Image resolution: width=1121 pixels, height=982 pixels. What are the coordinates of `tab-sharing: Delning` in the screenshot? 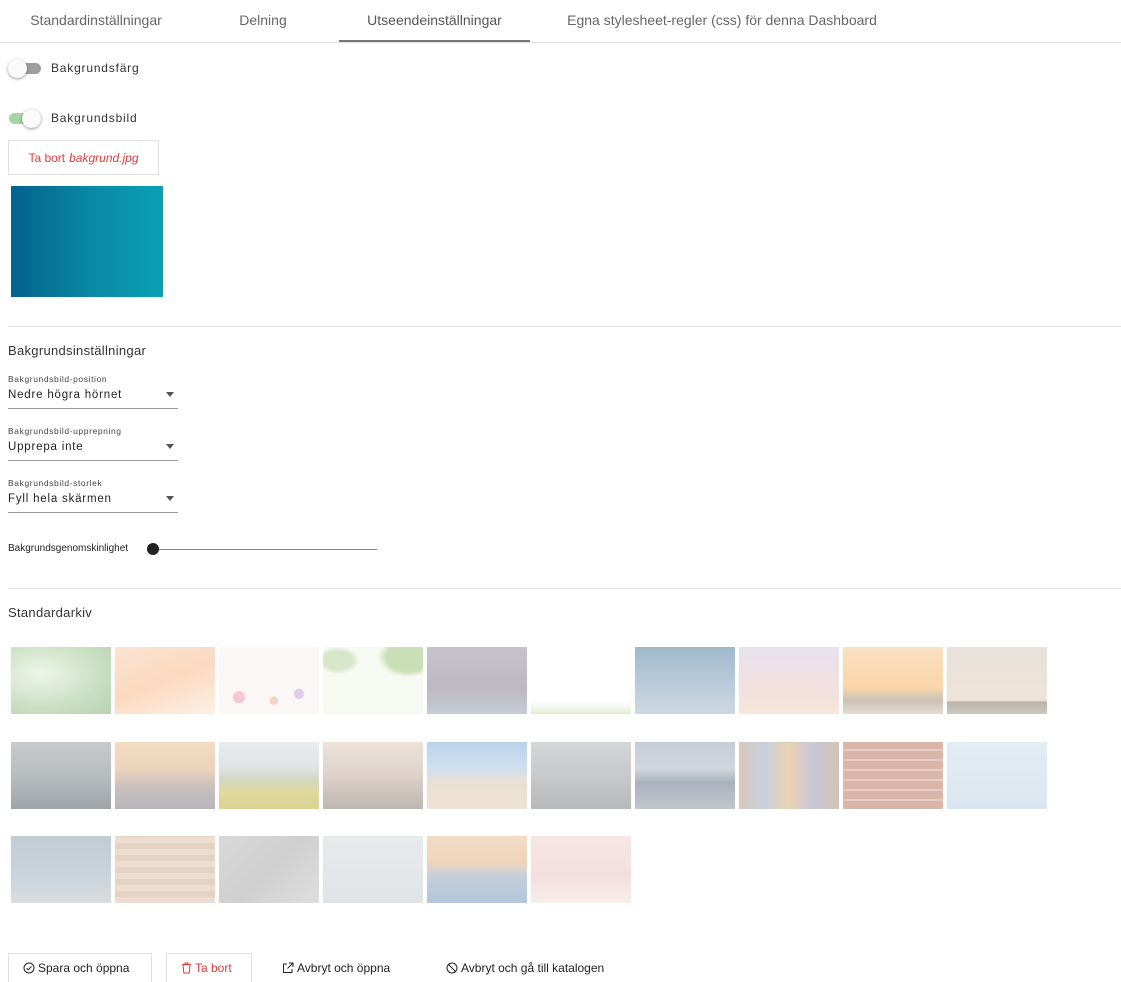 It's located at (263, 21).